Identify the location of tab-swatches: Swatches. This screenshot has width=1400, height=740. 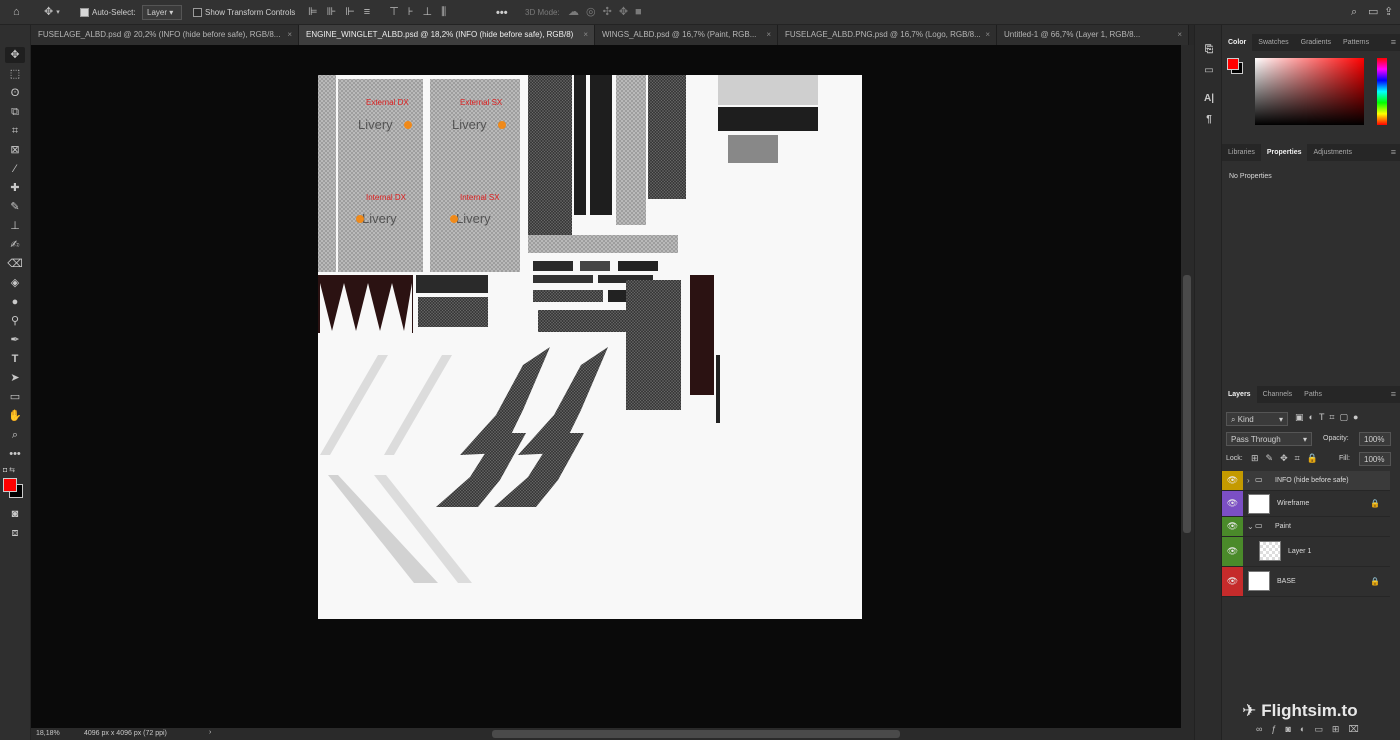
(1273, 42).